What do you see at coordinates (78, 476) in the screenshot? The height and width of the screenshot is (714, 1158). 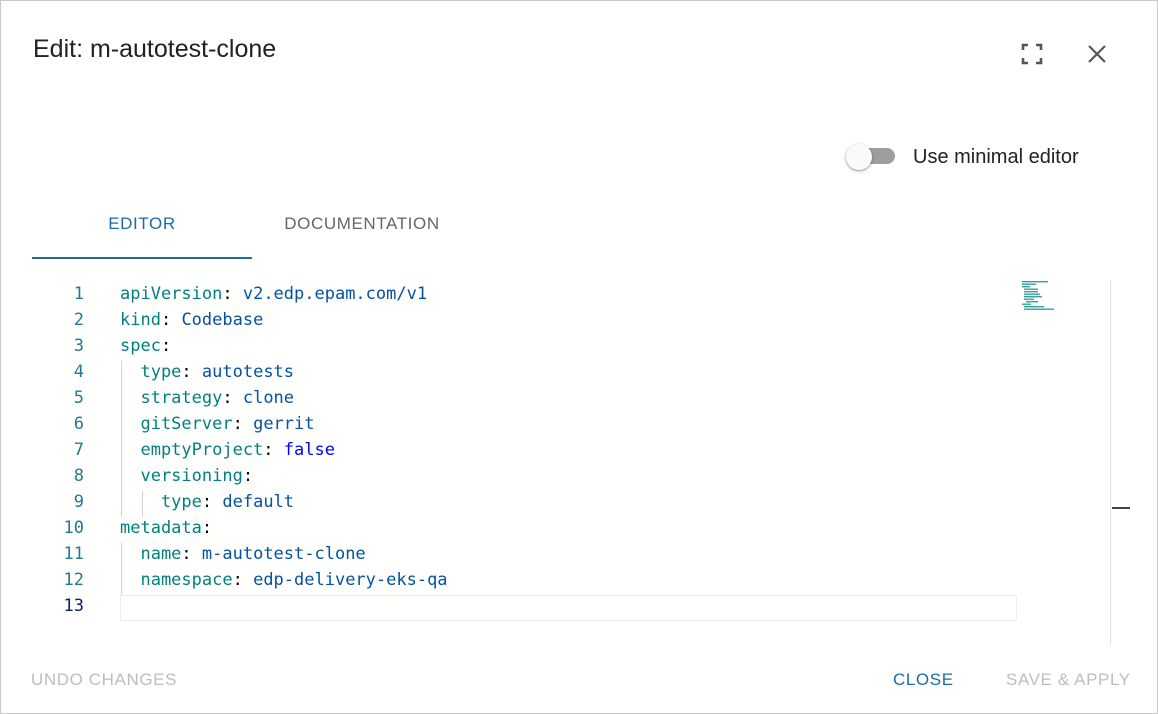 I see `line-number: 8` at bounding box center [78, 476].